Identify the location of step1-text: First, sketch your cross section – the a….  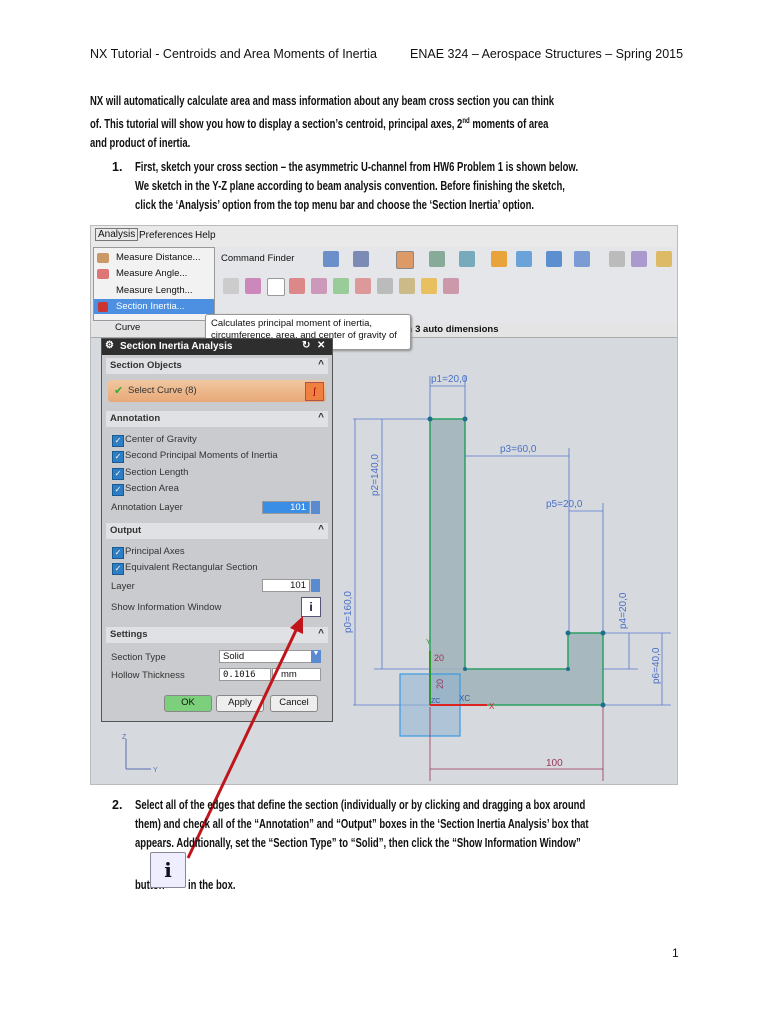
(356, 186).